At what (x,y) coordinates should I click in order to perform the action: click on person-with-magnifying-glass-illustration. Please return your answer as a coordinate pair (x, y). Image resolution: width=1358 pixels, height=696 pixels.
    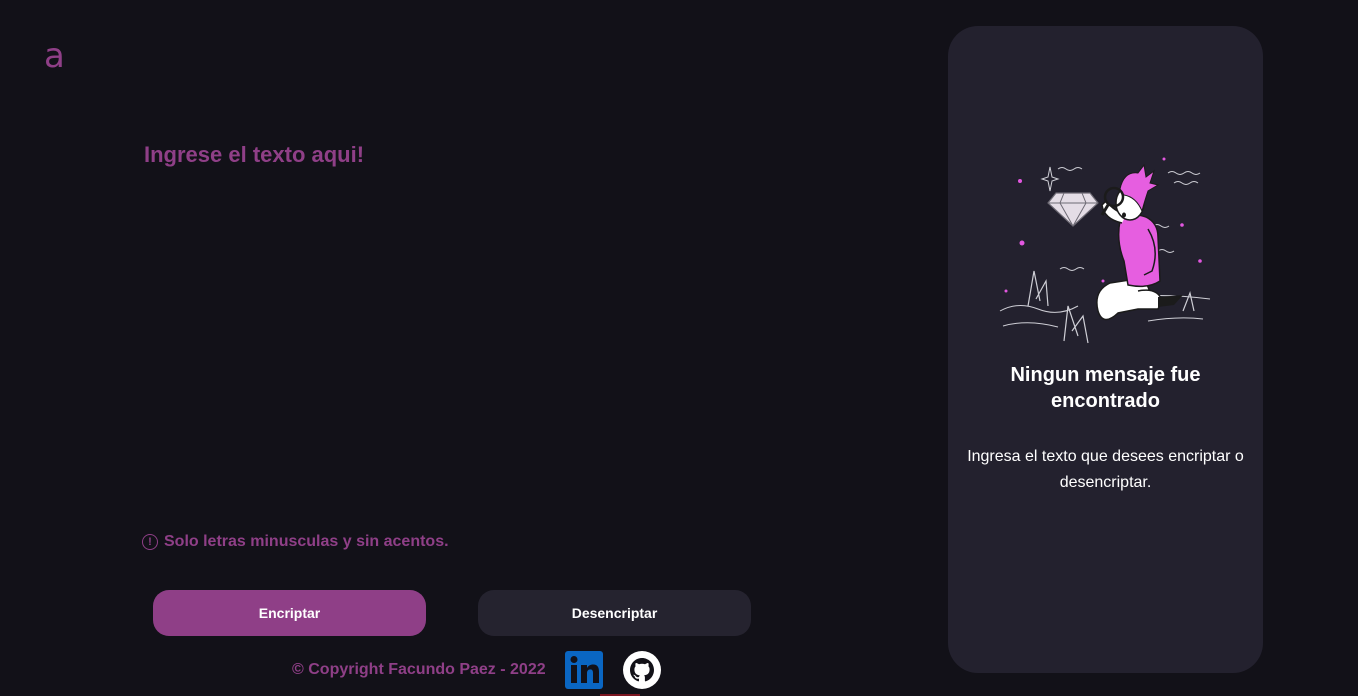
    Looking at the image, I should click on (1105, 250).